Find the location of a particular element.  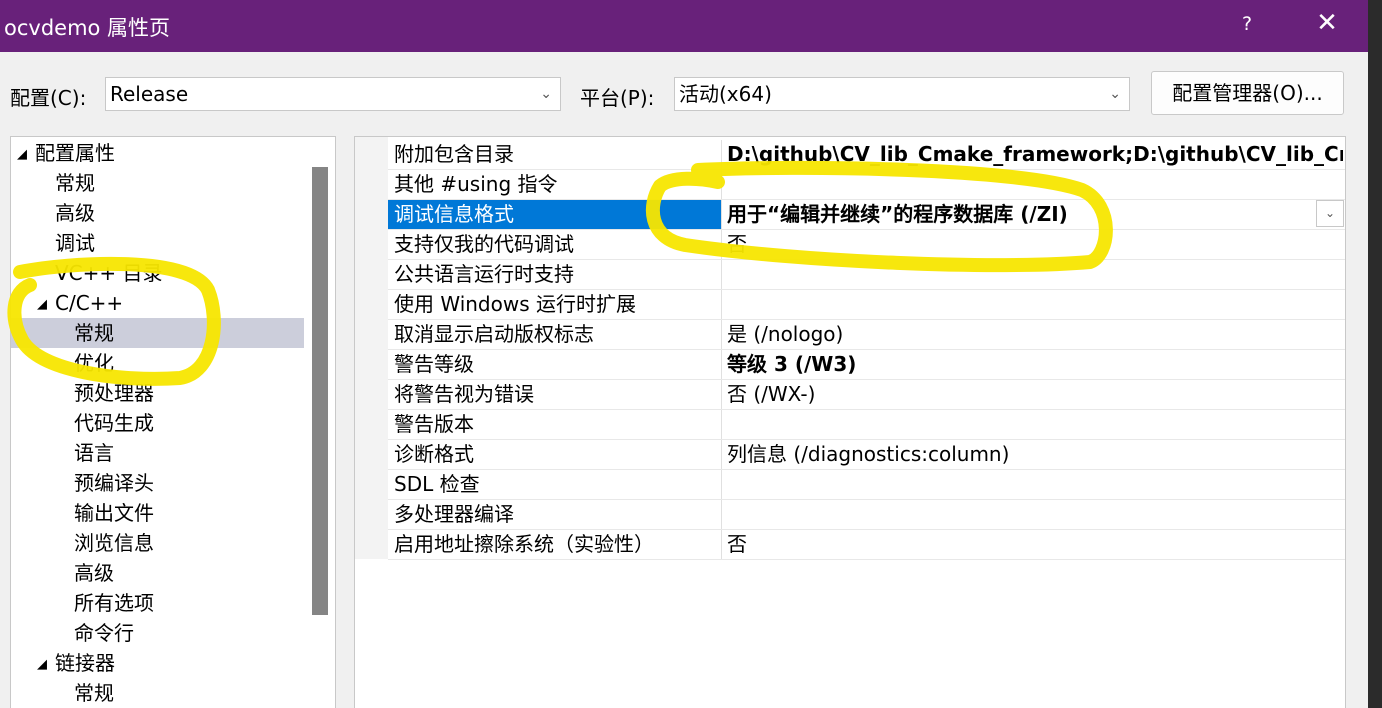

property-name: 公共语言运行时支持 is located at coordinates (555, 274).